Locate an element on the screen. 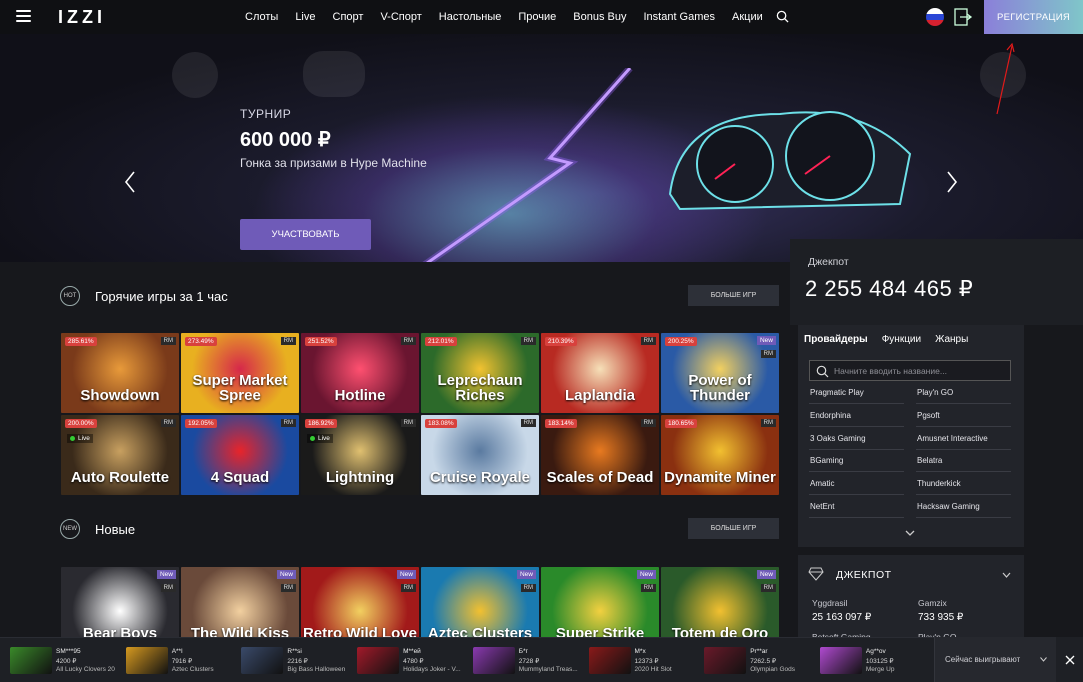  nav-vsport: V-Спорт is located at coordinates (400, 17).